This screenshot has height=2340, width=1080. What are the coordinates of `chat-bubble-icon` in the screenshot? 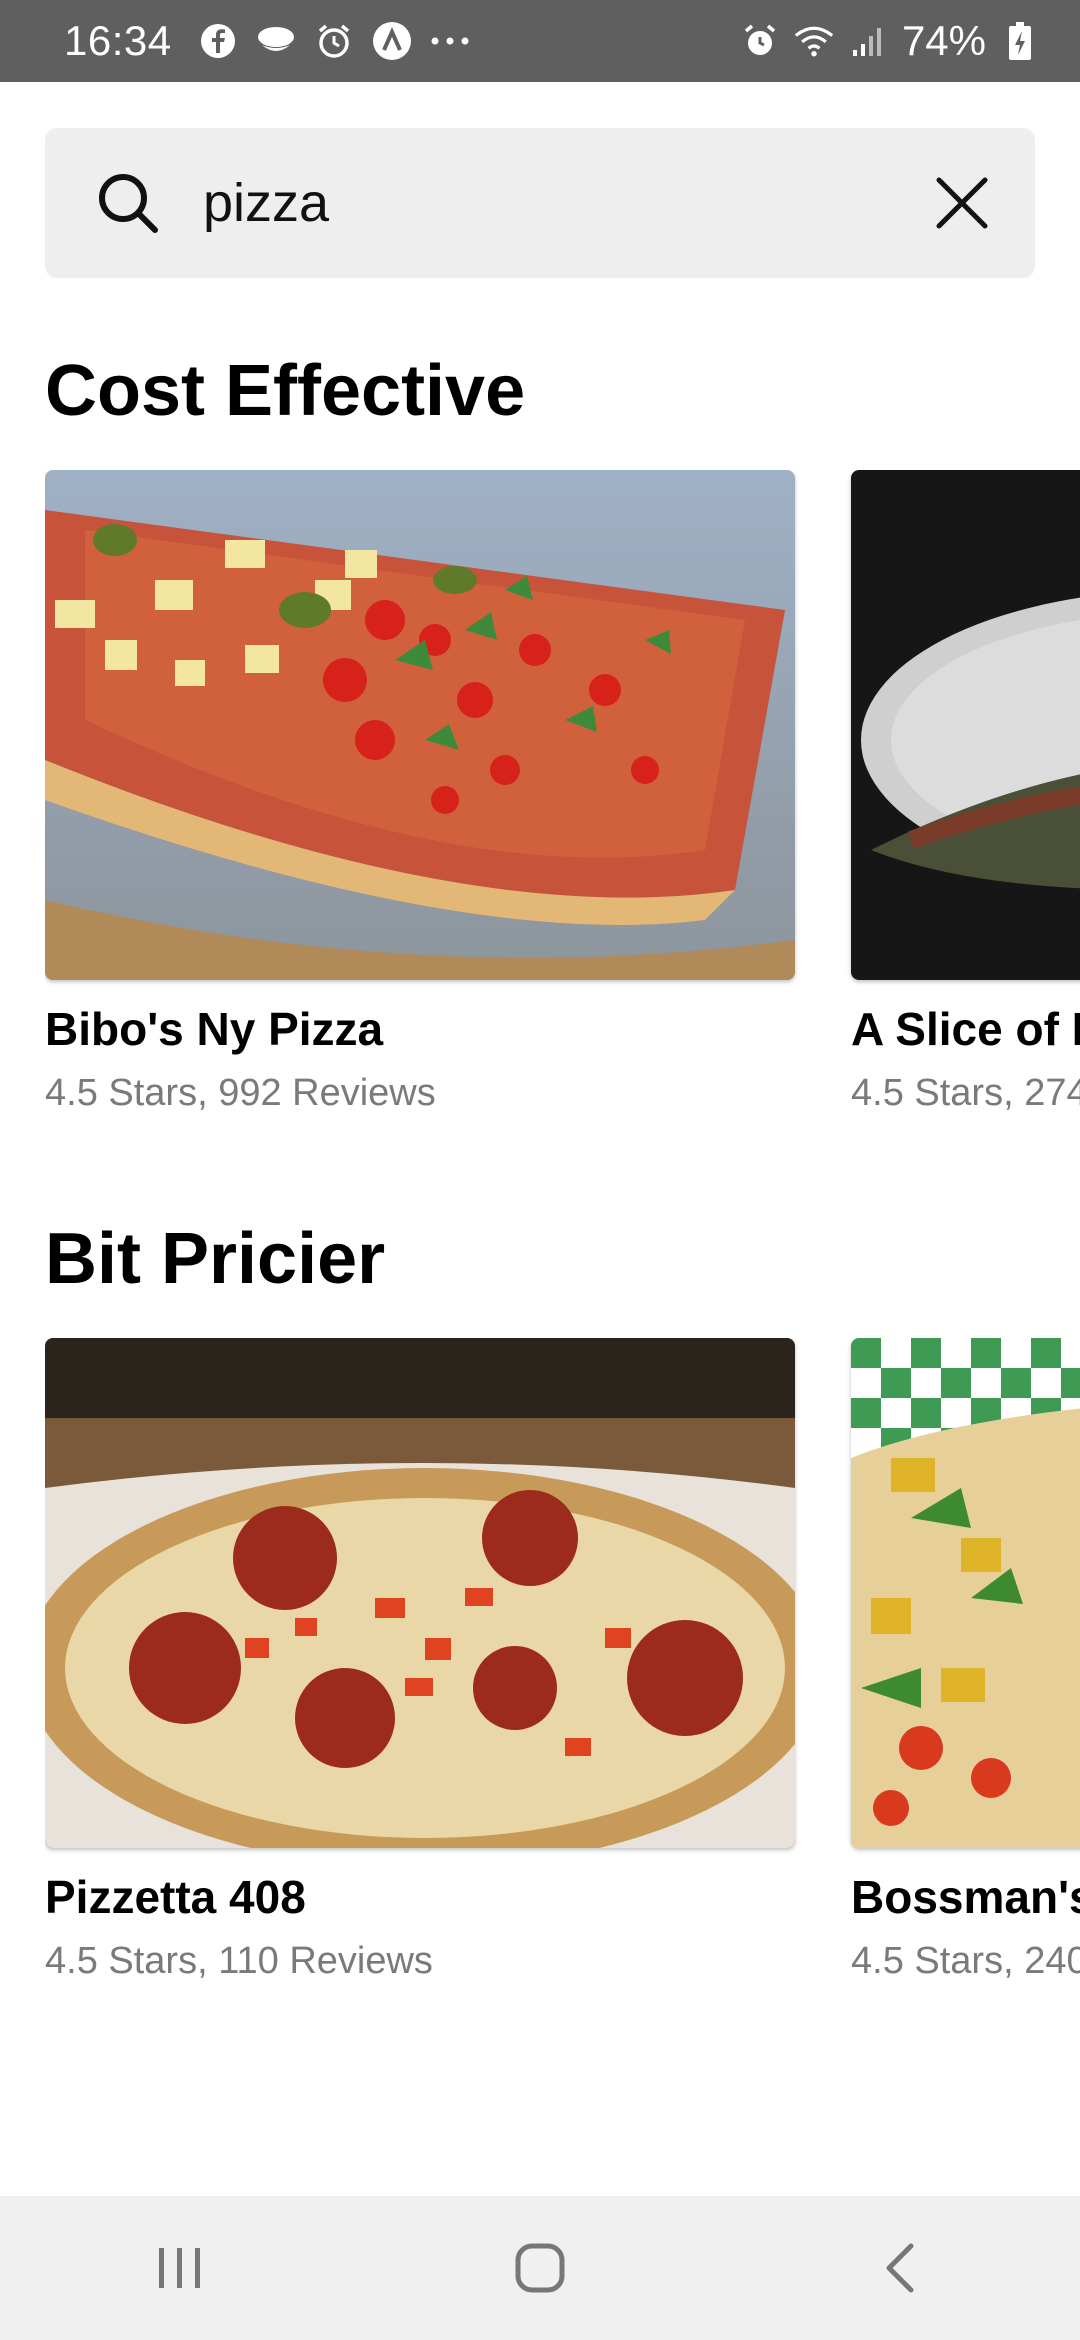 It's located at (276, 41).